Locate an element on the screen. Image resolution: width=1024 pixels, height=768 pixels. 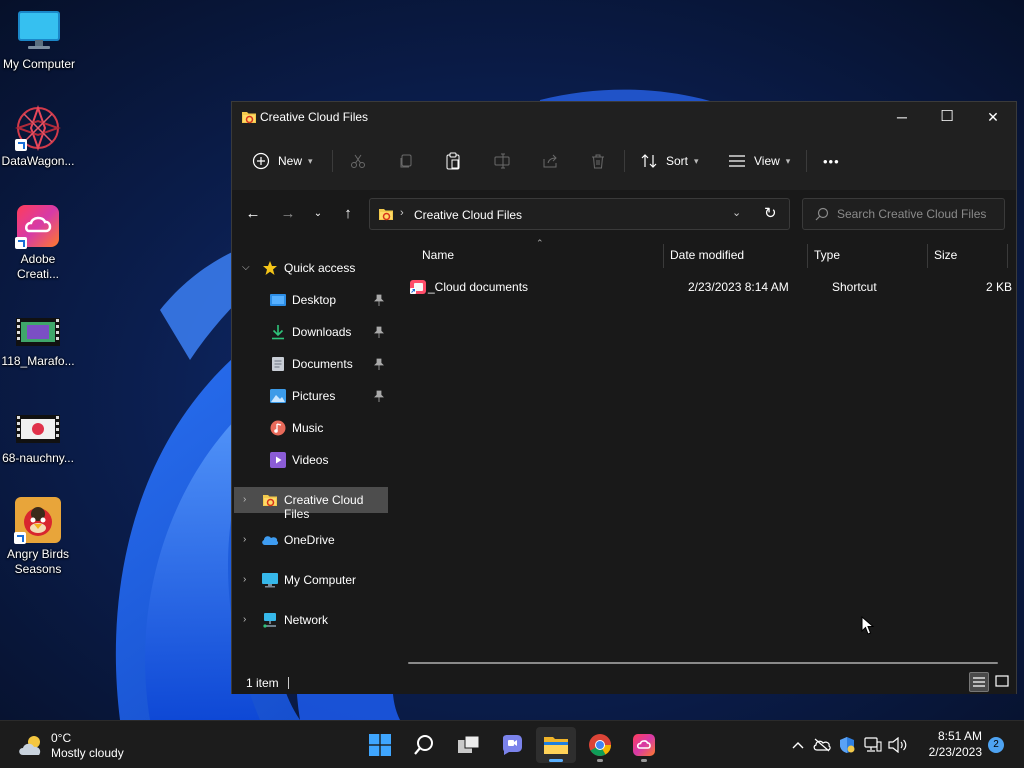
column-header-date: Date modified is located at coordinates (707, 255).